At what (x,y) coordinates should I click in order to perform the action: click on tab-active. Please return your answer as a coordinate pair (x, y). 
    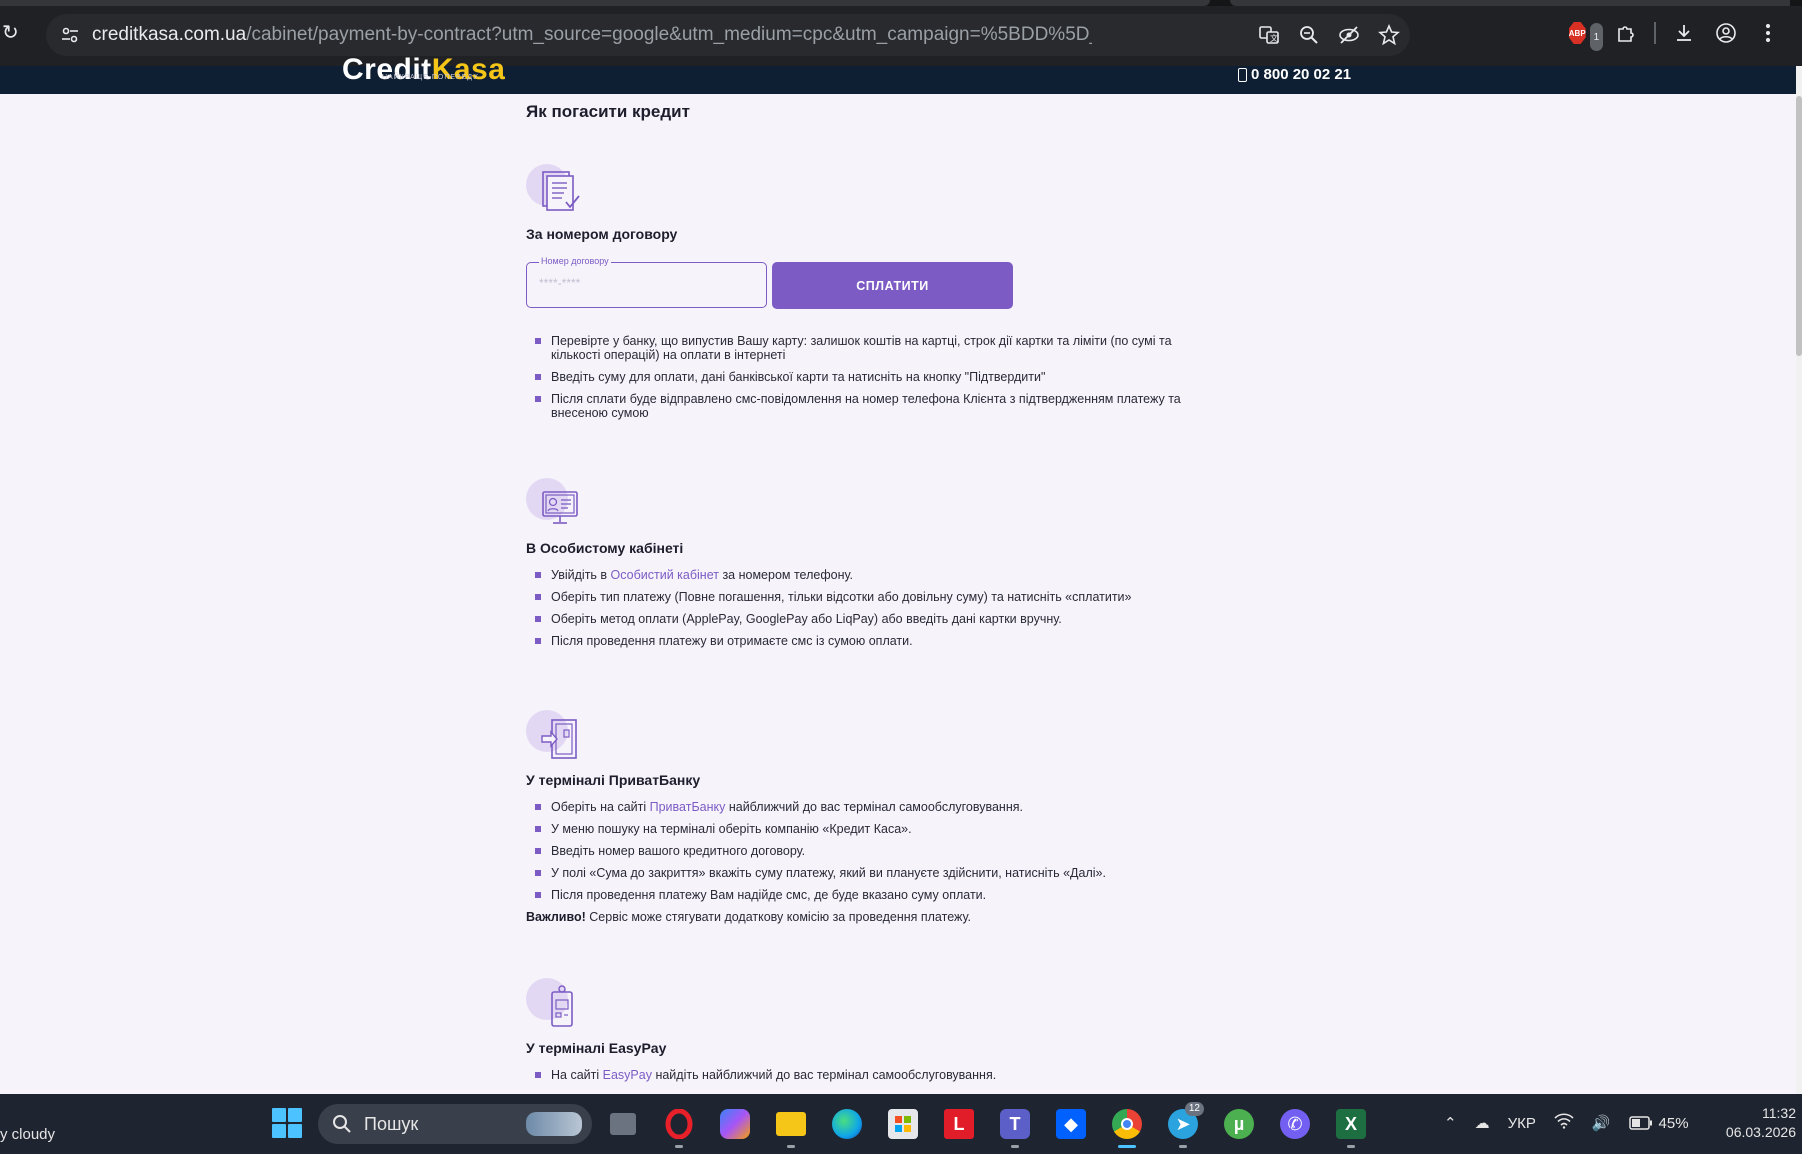
    Looking at the image, I should click on (605, 3).